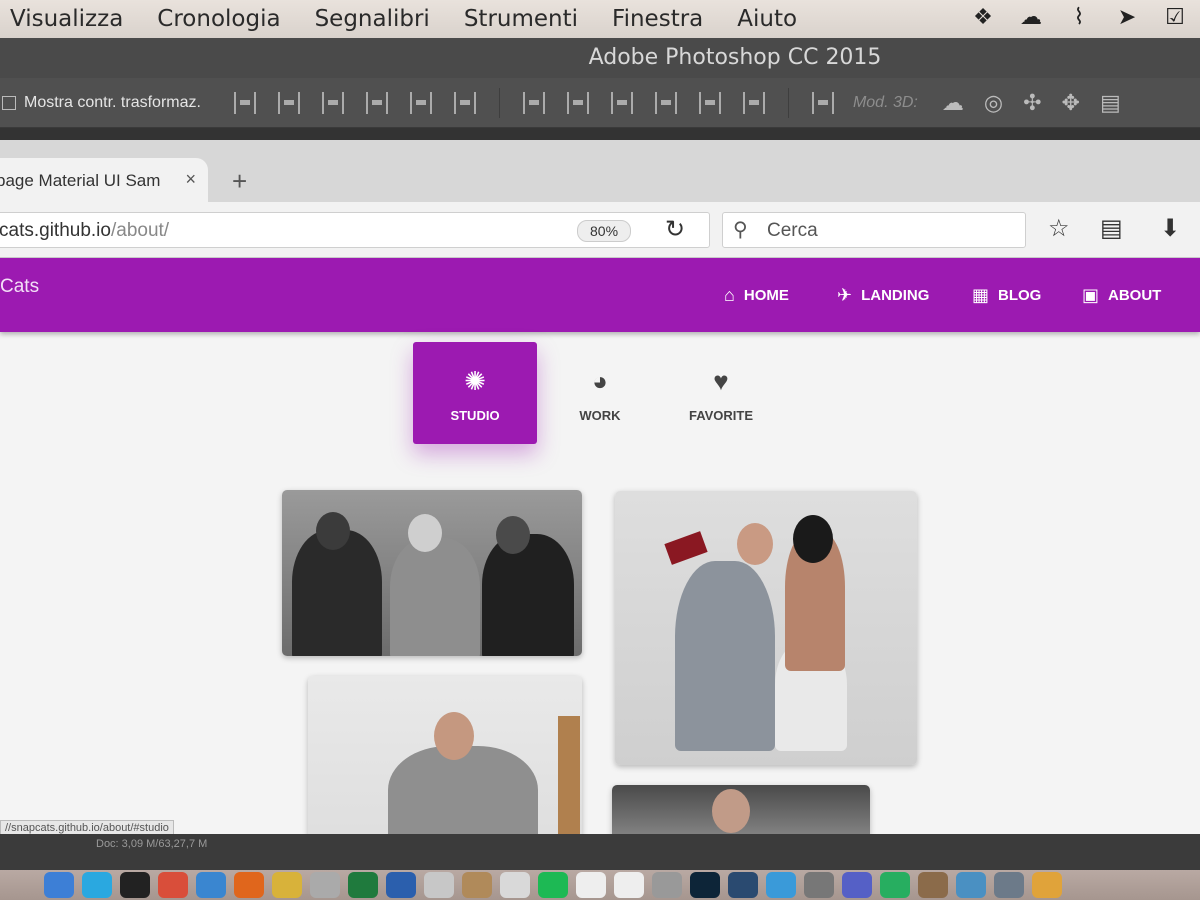  What do you see at coordinates (401, 885) in the screenshot?
I see `word-icon` at bounding box center [401, 885].